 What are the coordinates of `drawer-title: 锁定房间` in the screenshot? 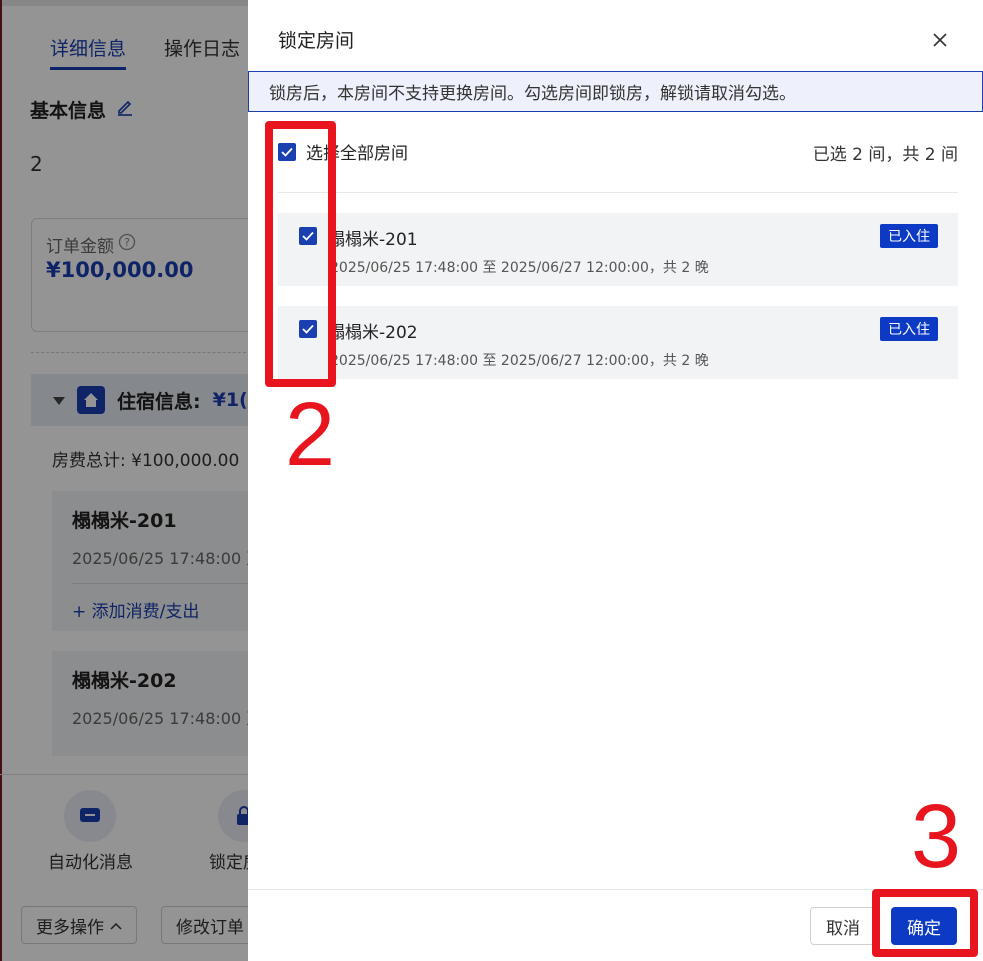 It's located at (316, 41).